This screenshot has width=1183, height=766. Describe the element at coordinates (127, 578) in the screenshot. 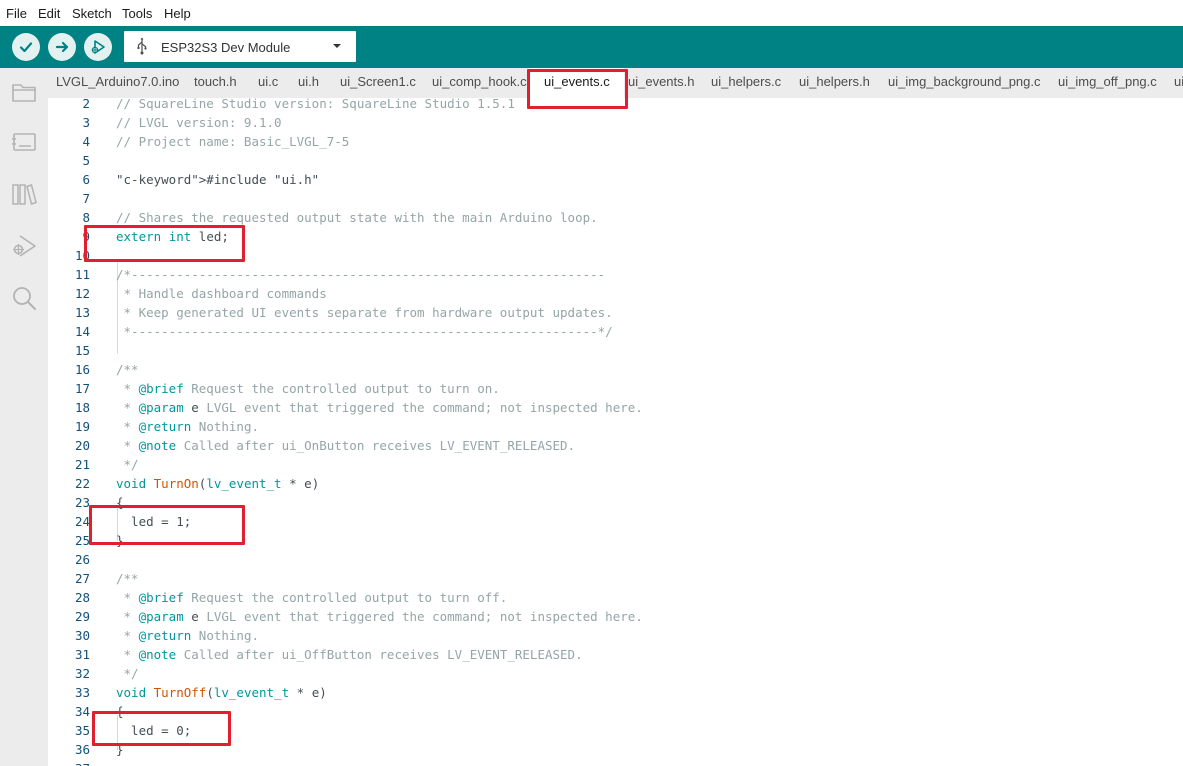

I see `code-text: /**` at that location.